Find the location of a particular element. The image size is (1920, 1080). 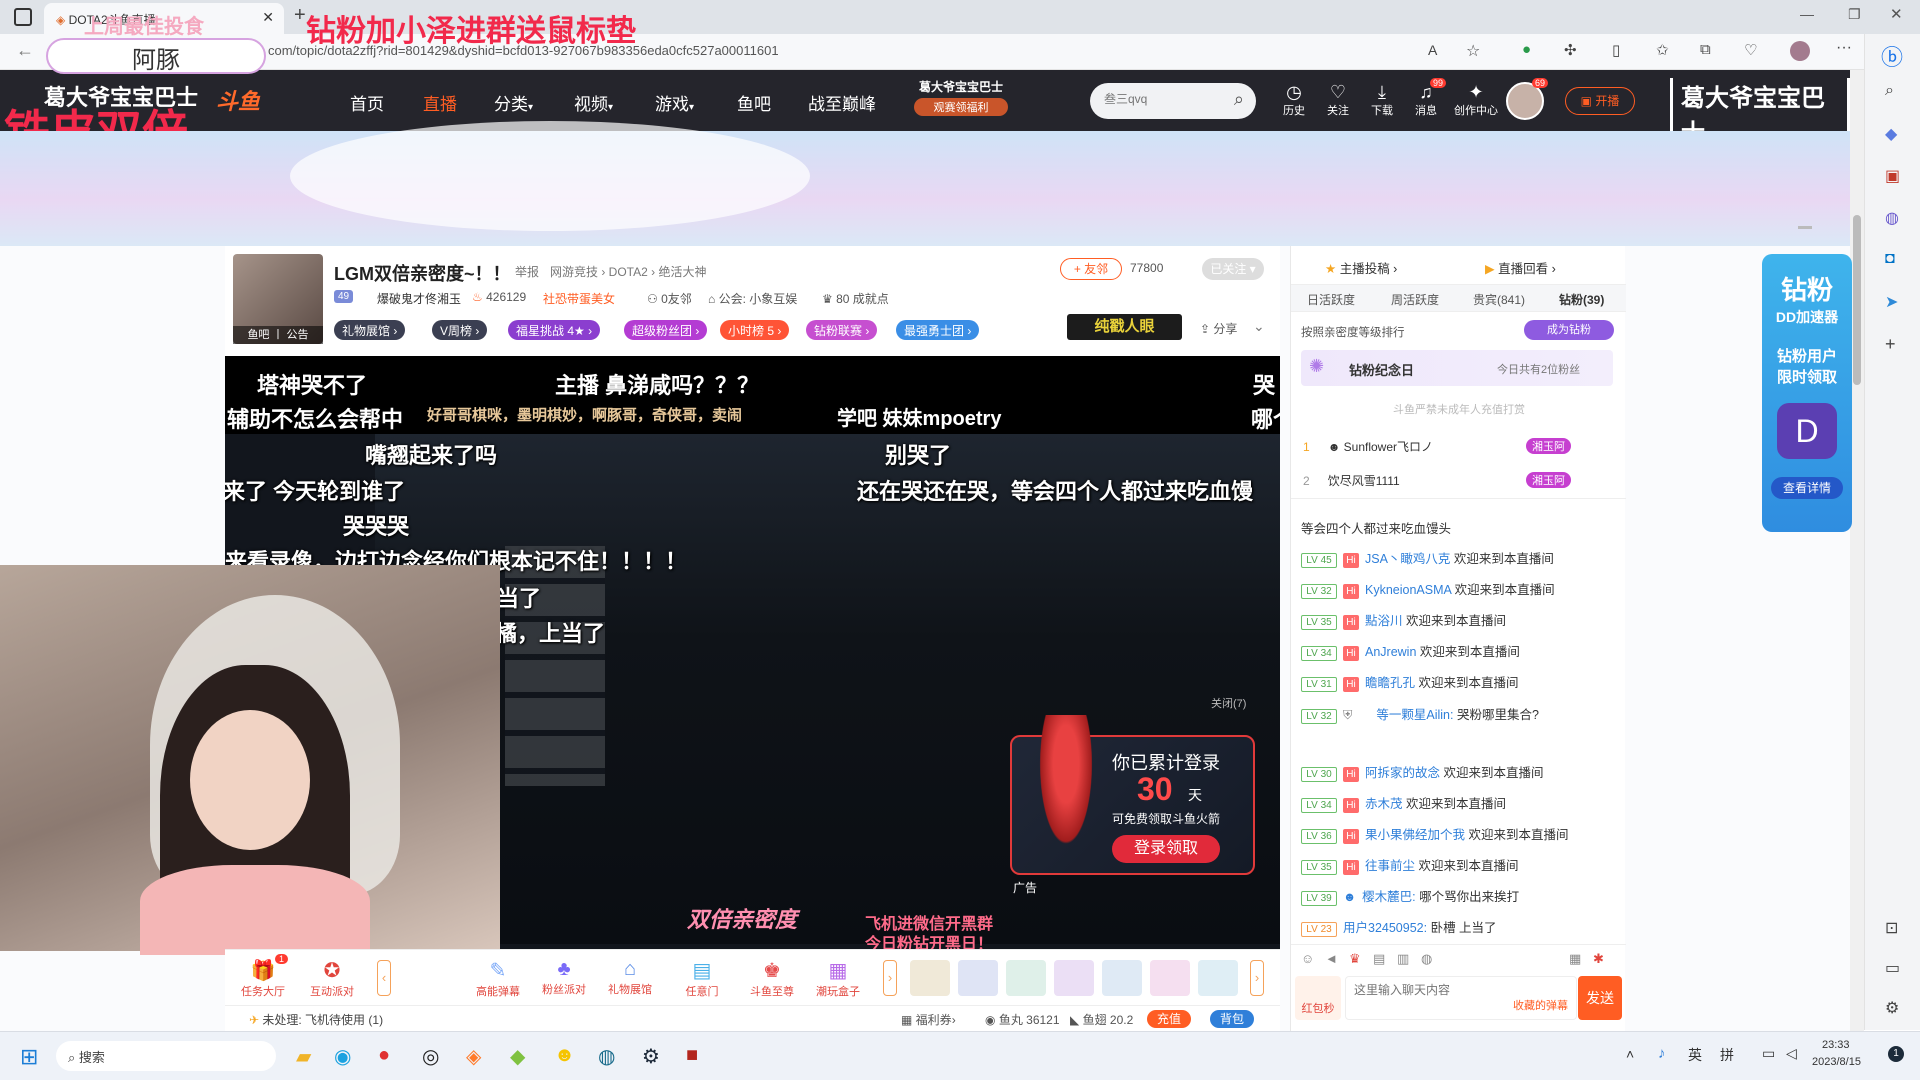

read-aloud-icon: A is located at coordinates (1432, 50).